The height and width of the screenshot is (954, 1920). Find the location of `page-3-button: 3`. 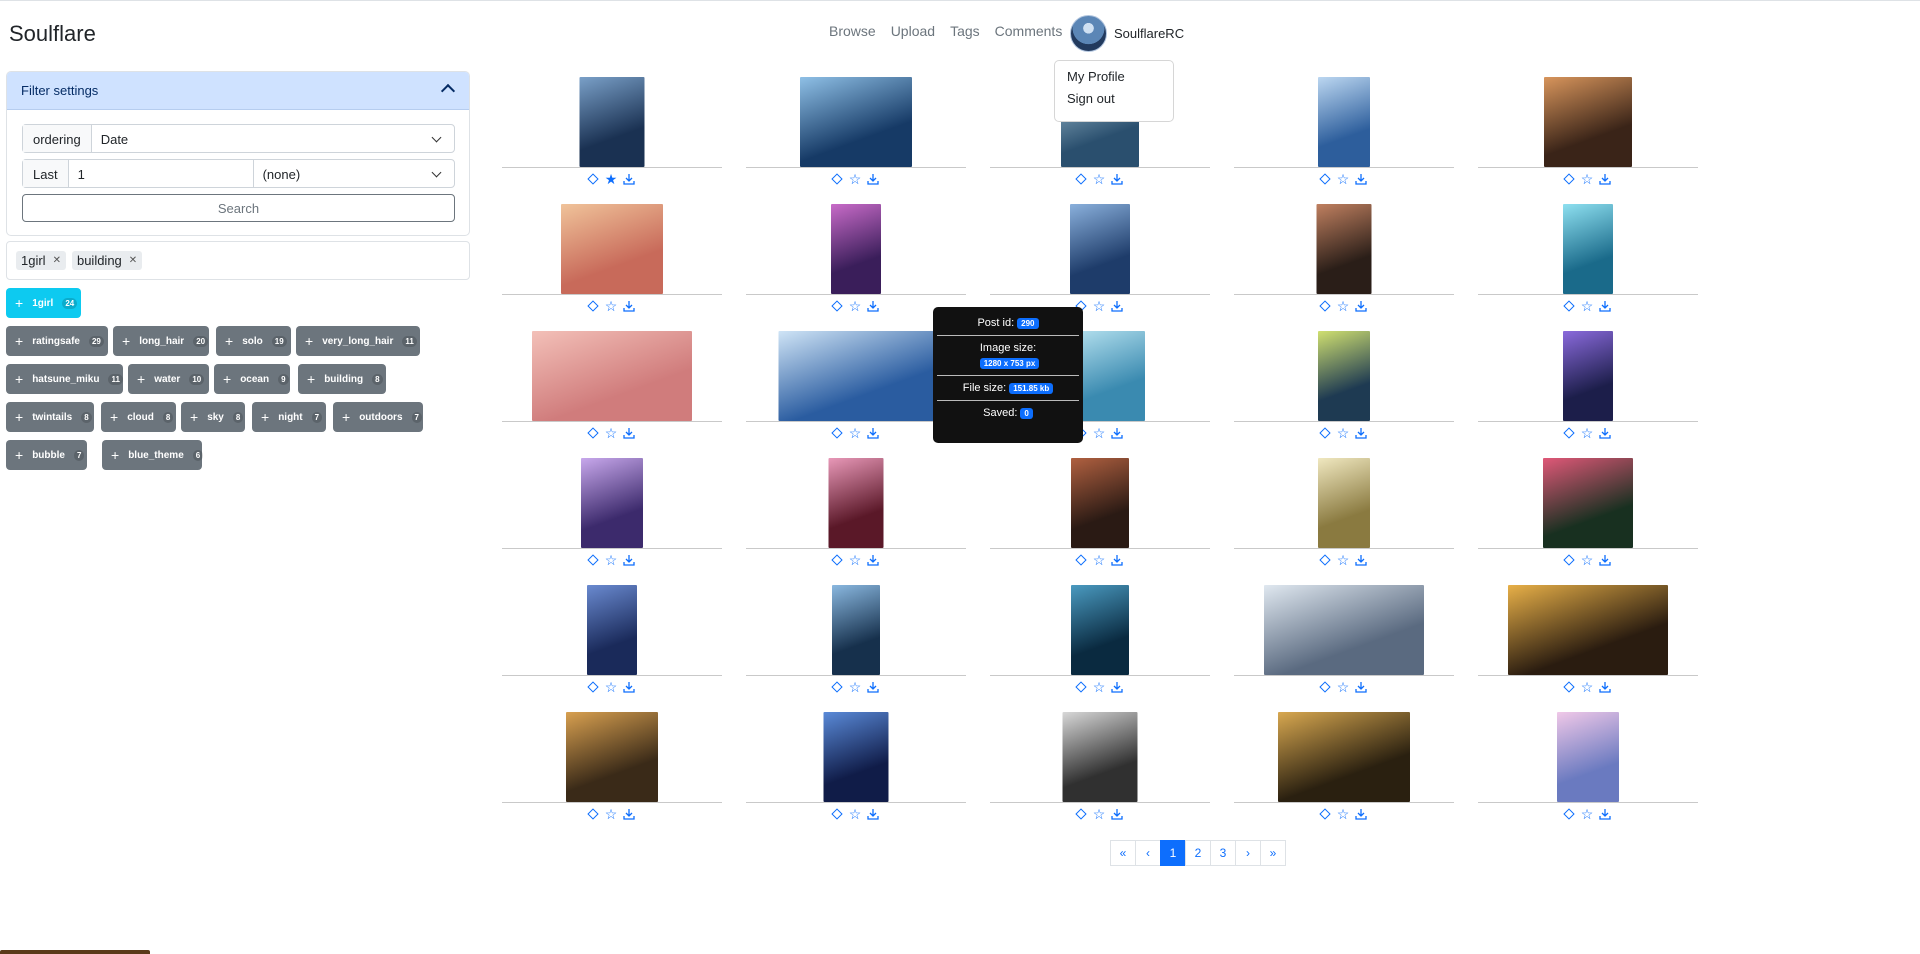

page-3-button: 3 is located at coordinates (1223, 853).